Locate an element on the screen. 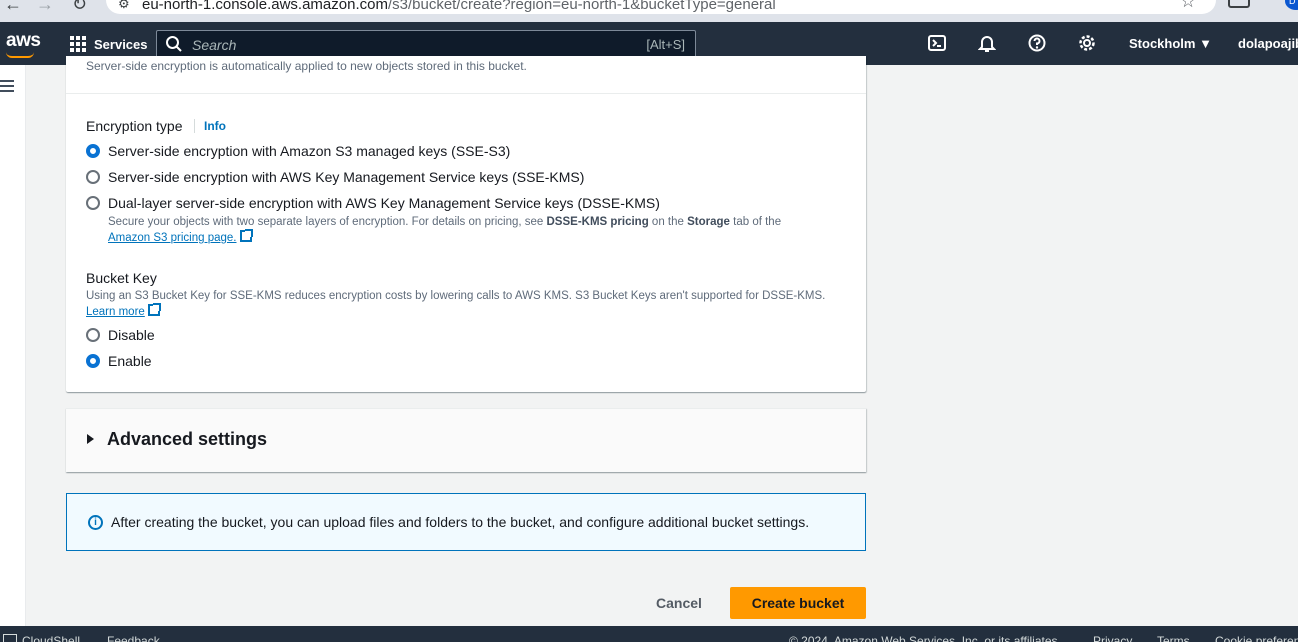  search-placeholder: Search is located at coordinates (214, 45).